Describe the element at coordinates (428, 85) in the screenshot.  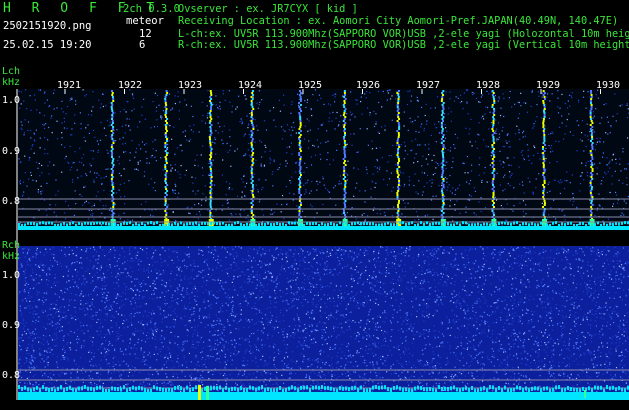
I see `time-tick: 1927` at that location.